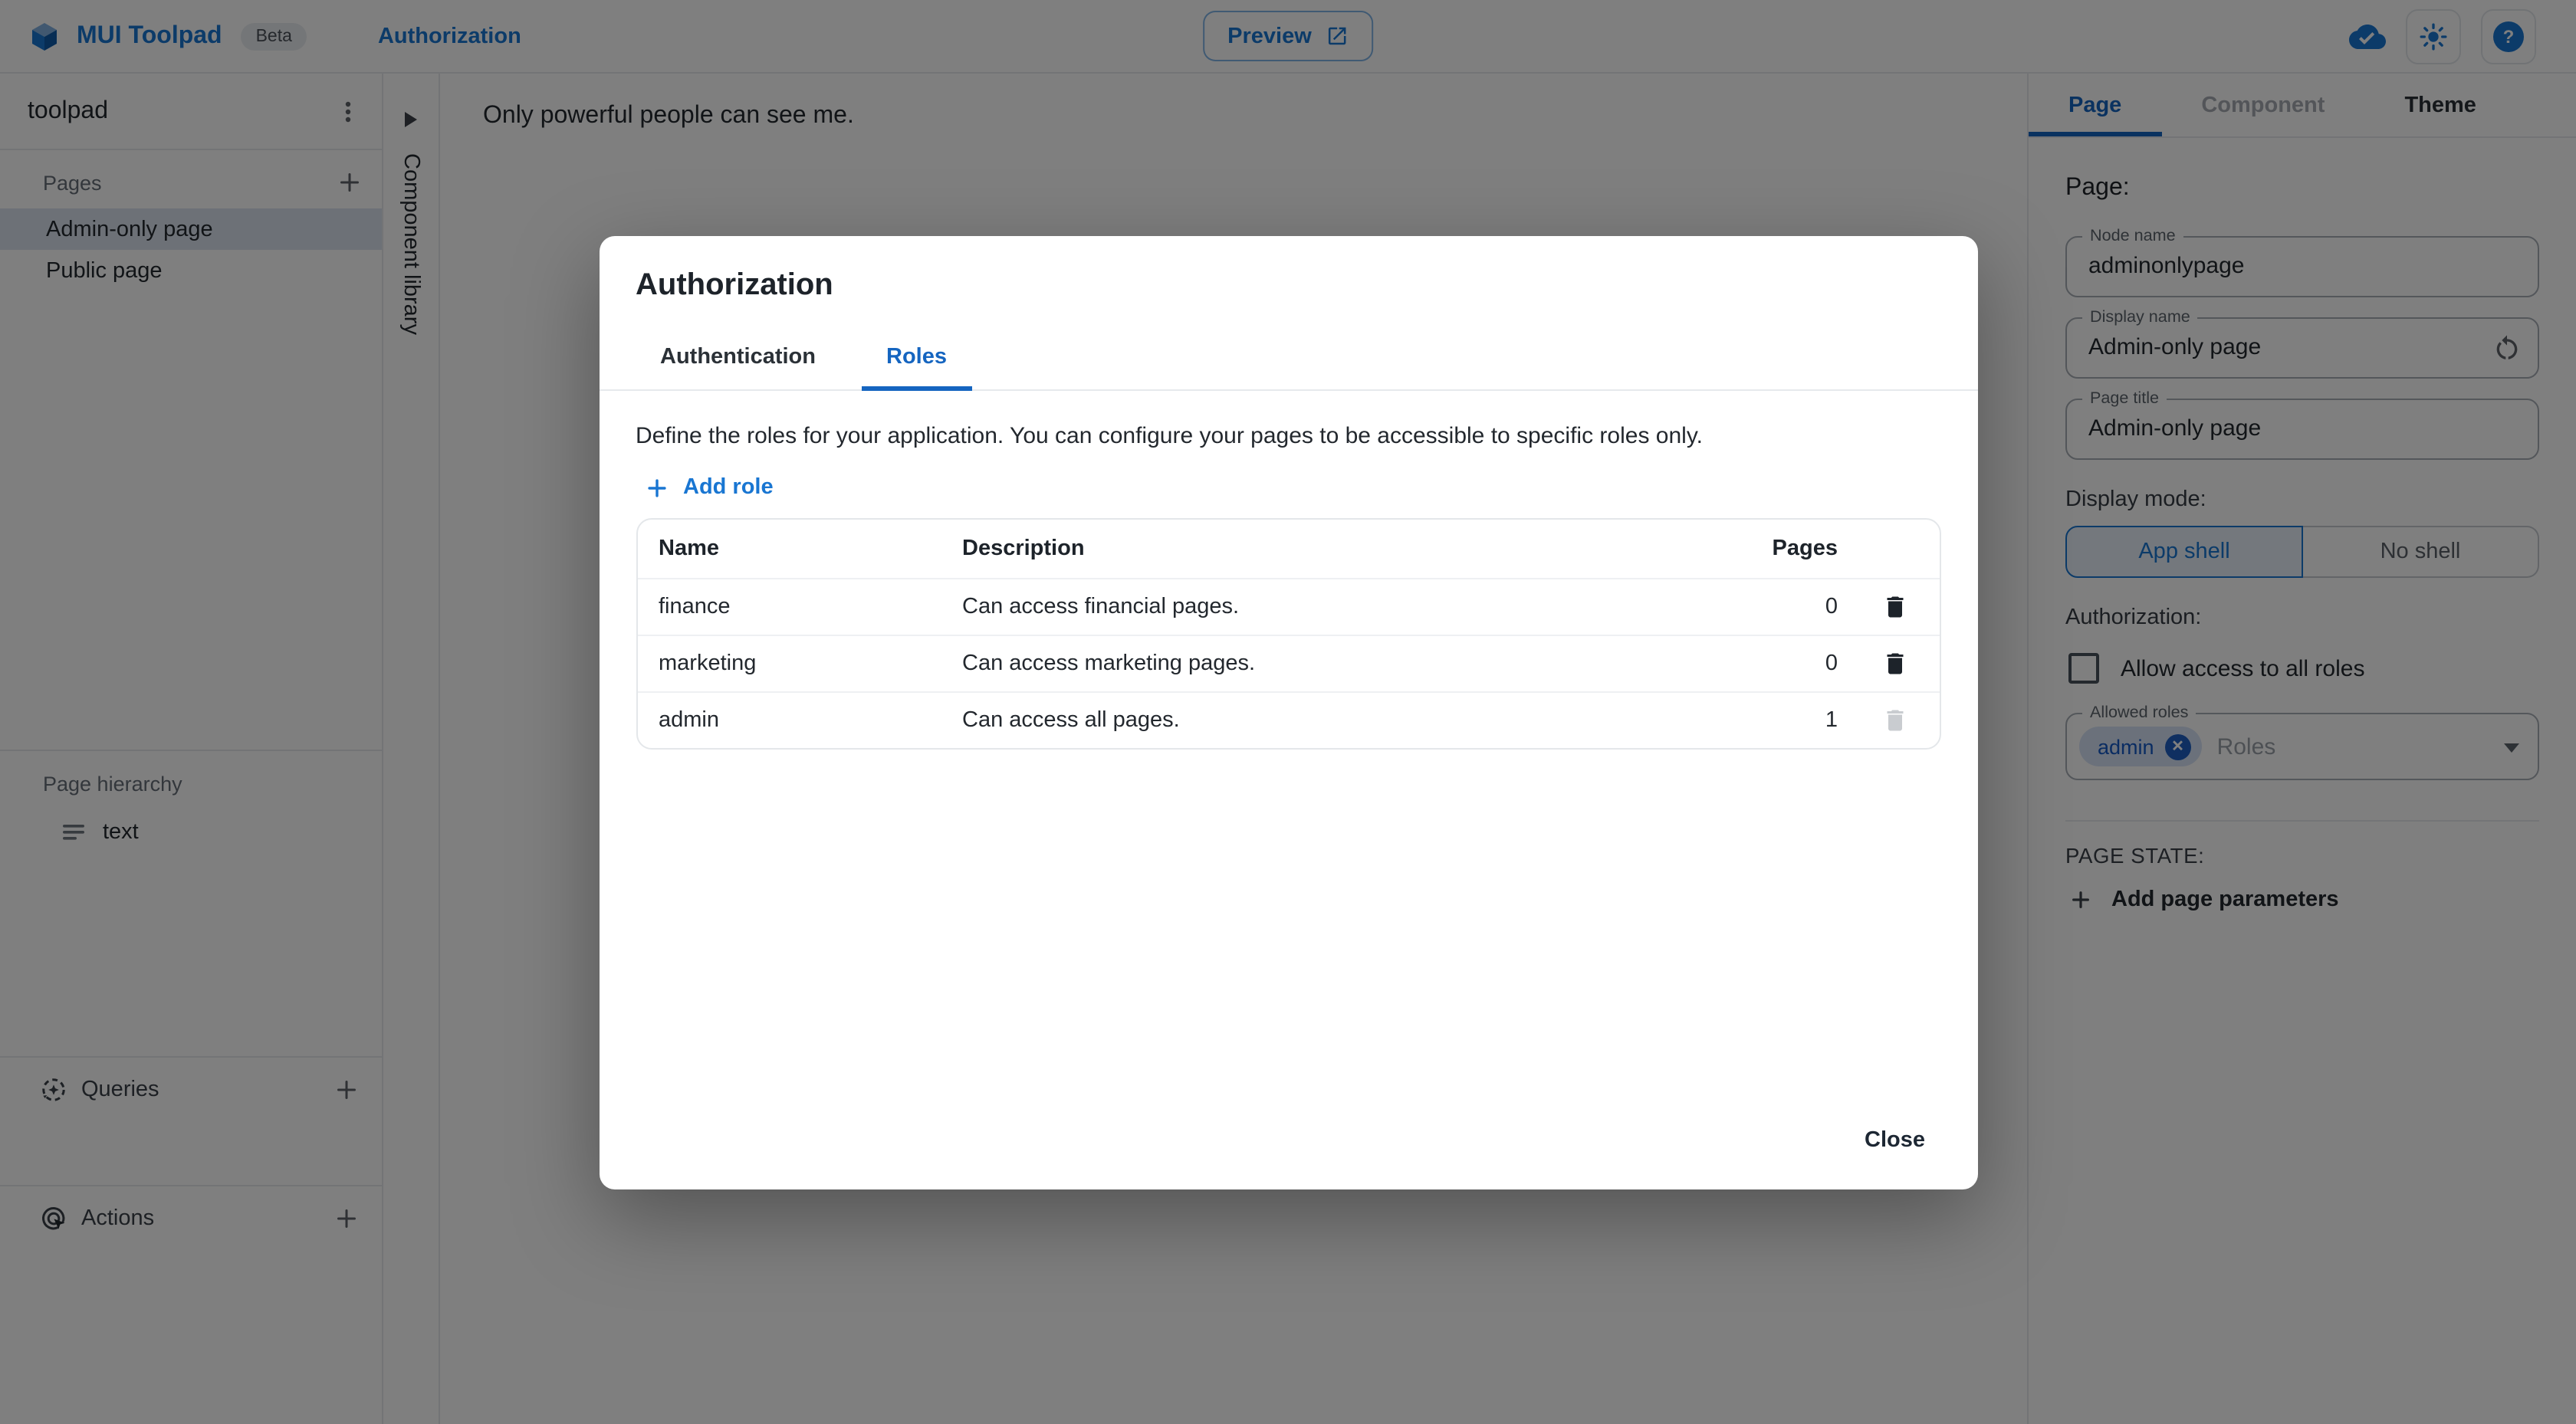  What do you see at coordinates (708, 663) in the screenshot?
I see `role-name: marketing` at bounding box center [708, 663].